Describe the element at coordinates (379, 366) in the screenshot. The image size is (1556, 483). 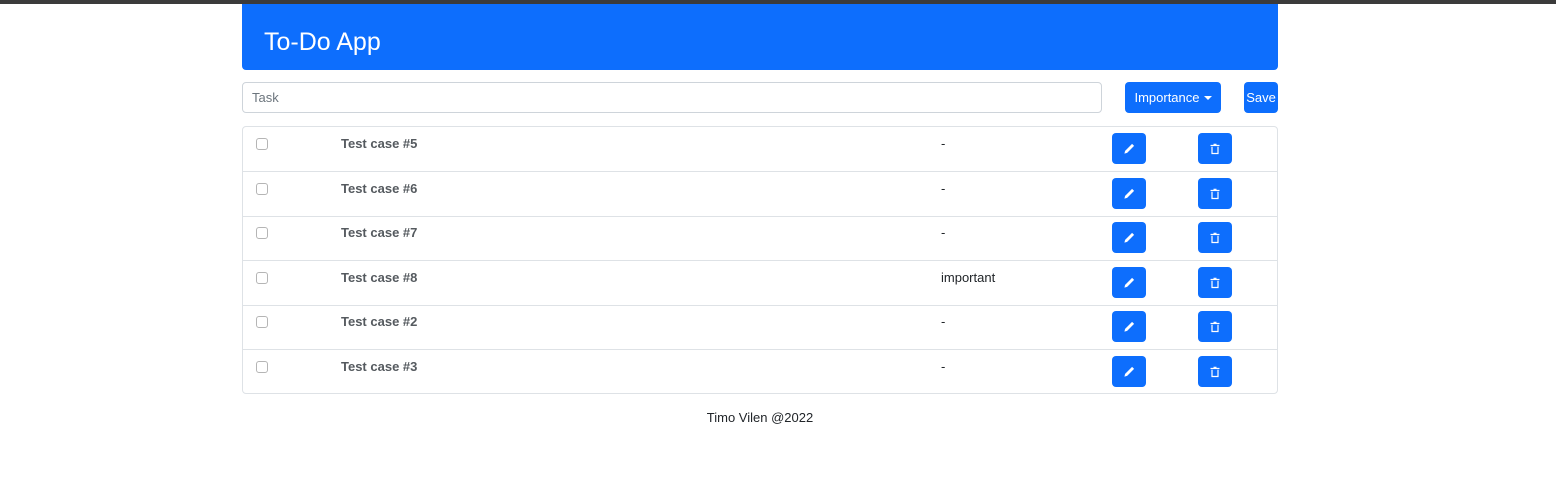
I see `task-name: Test case #3` at that location.